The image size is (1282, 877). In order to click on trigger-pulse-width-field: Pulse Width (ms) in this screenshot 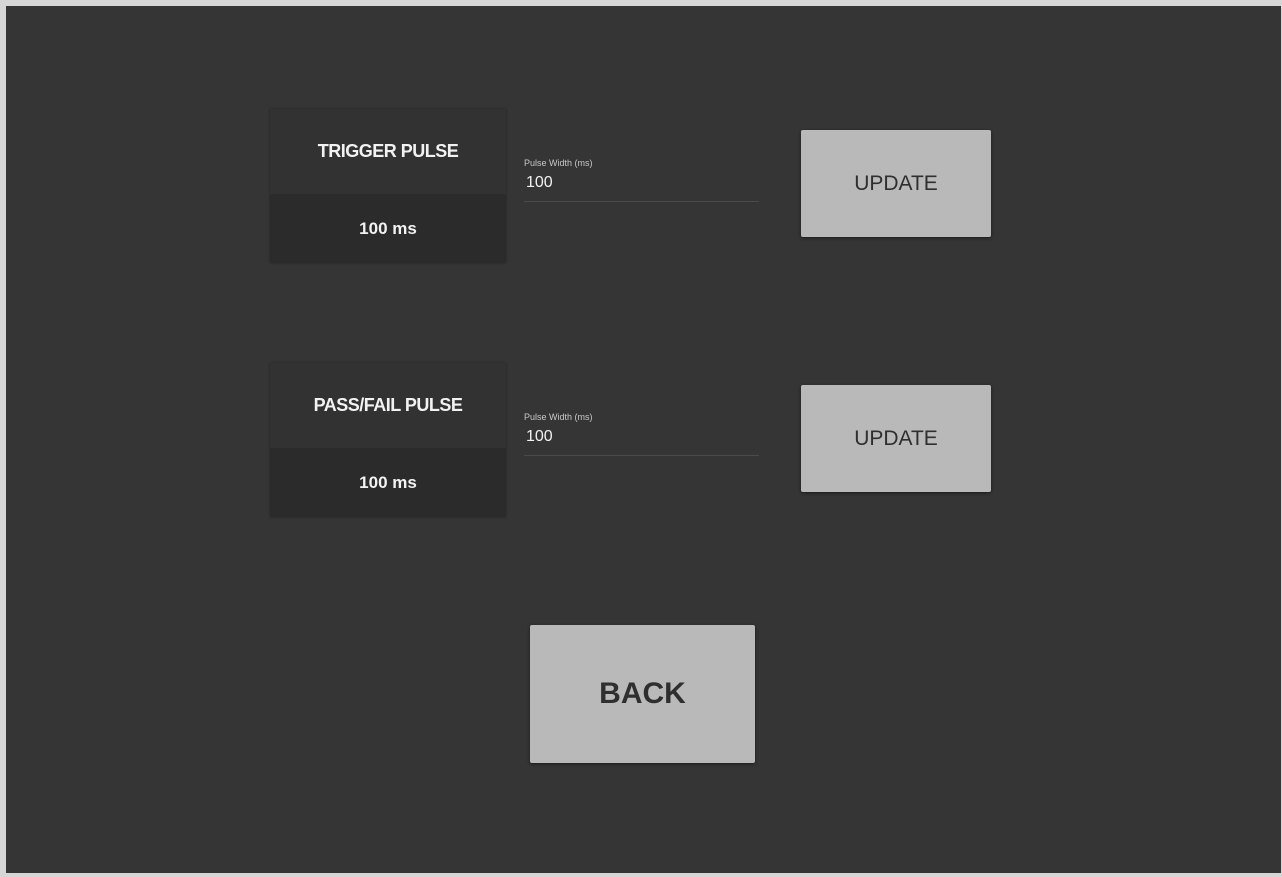, I will do `click(641, 179)`.